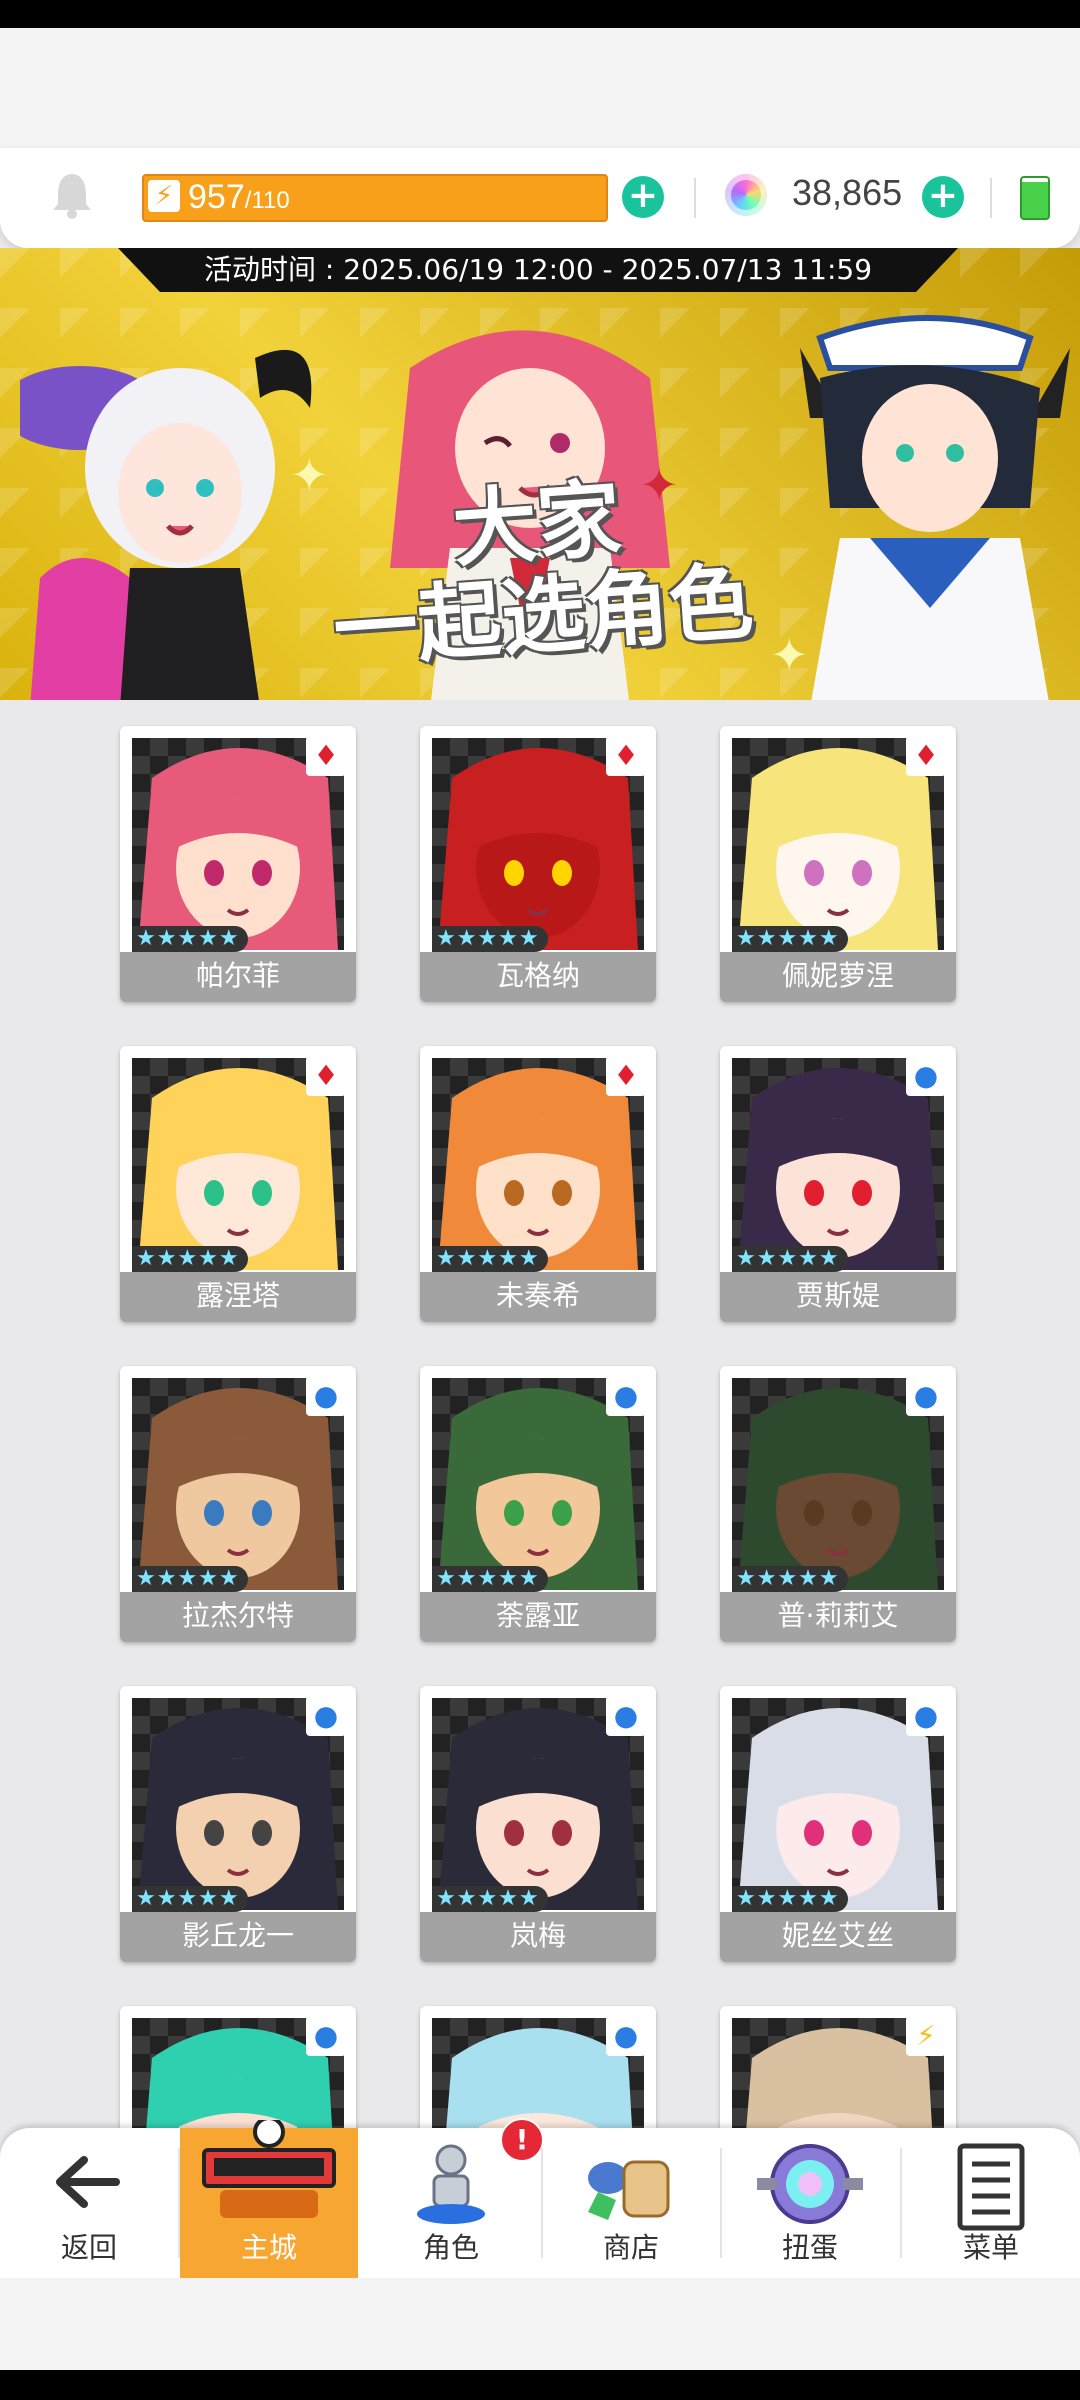 The width and height of the screenshot is (1080, 2400). I want to click on nav-main-city-label: 主城, so click(268, 2247).